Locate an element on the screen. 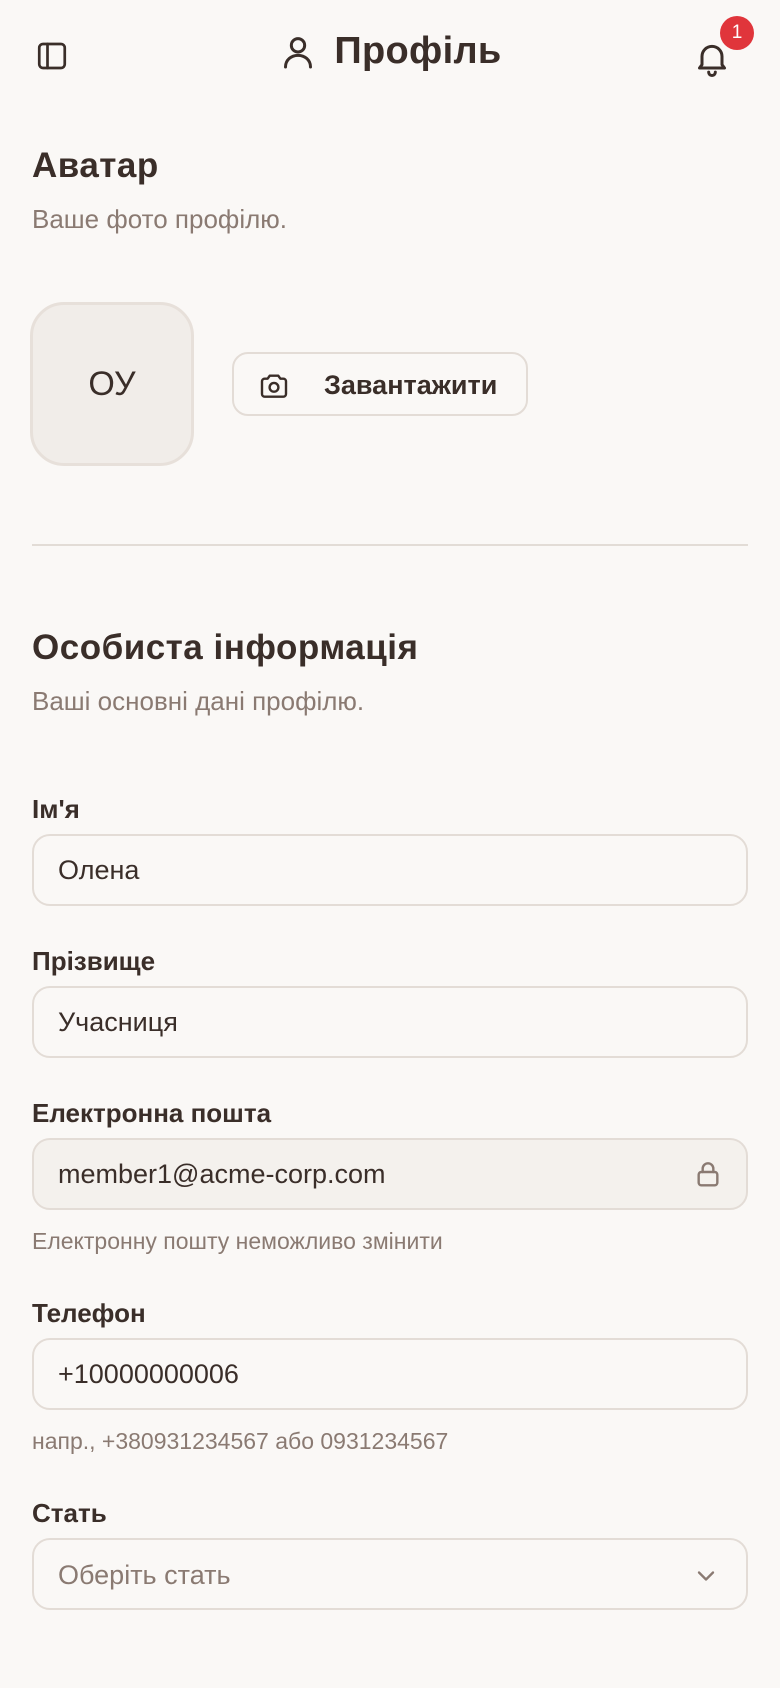  email-label: Електронна пошта is located at coordinates (152, 1113).